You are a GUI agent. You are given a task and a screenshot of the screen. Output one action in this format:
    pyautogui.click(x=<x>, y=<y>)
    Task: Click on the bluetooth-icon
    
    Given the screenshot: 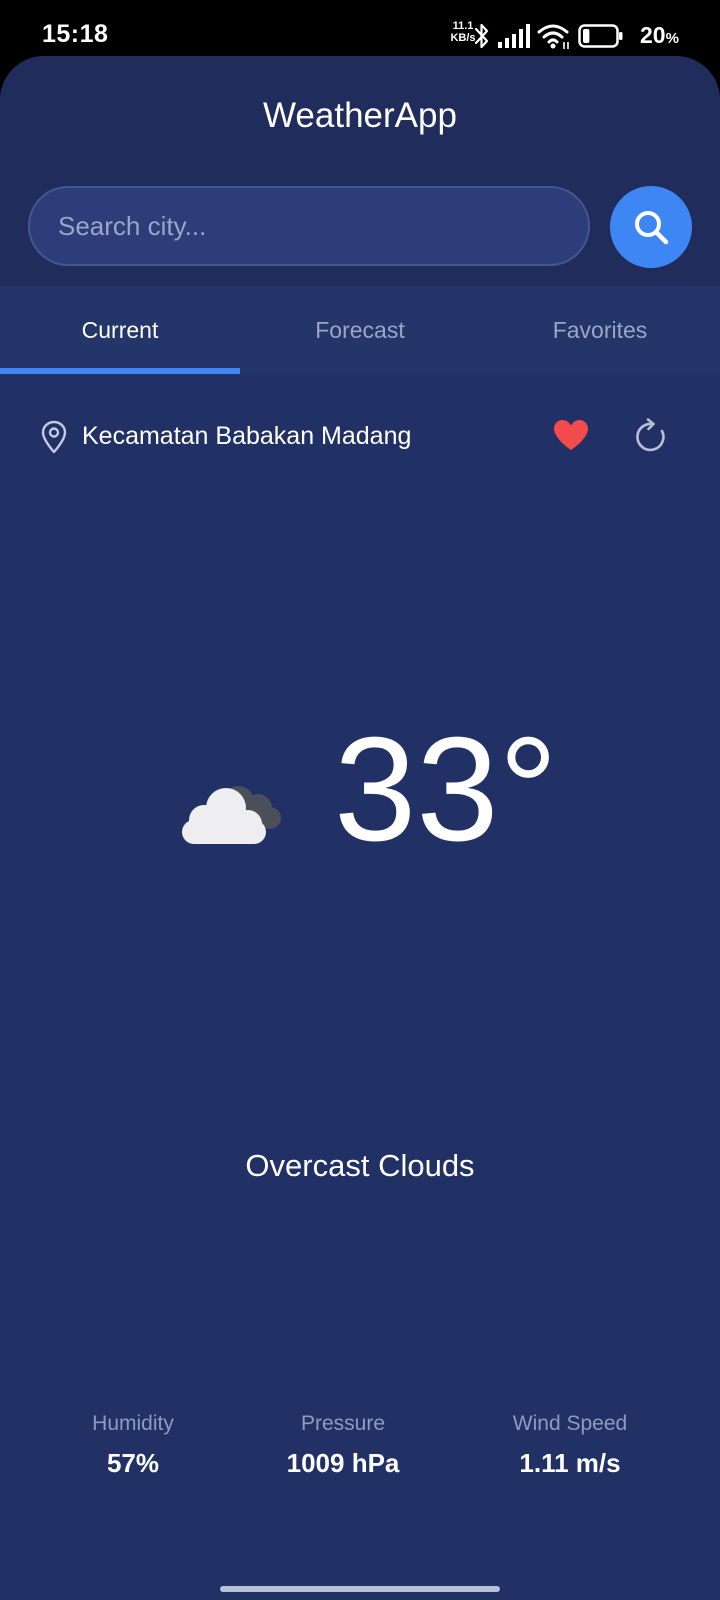 What is the action you would take?
    pyautogui.click(x=481, y=36)
    